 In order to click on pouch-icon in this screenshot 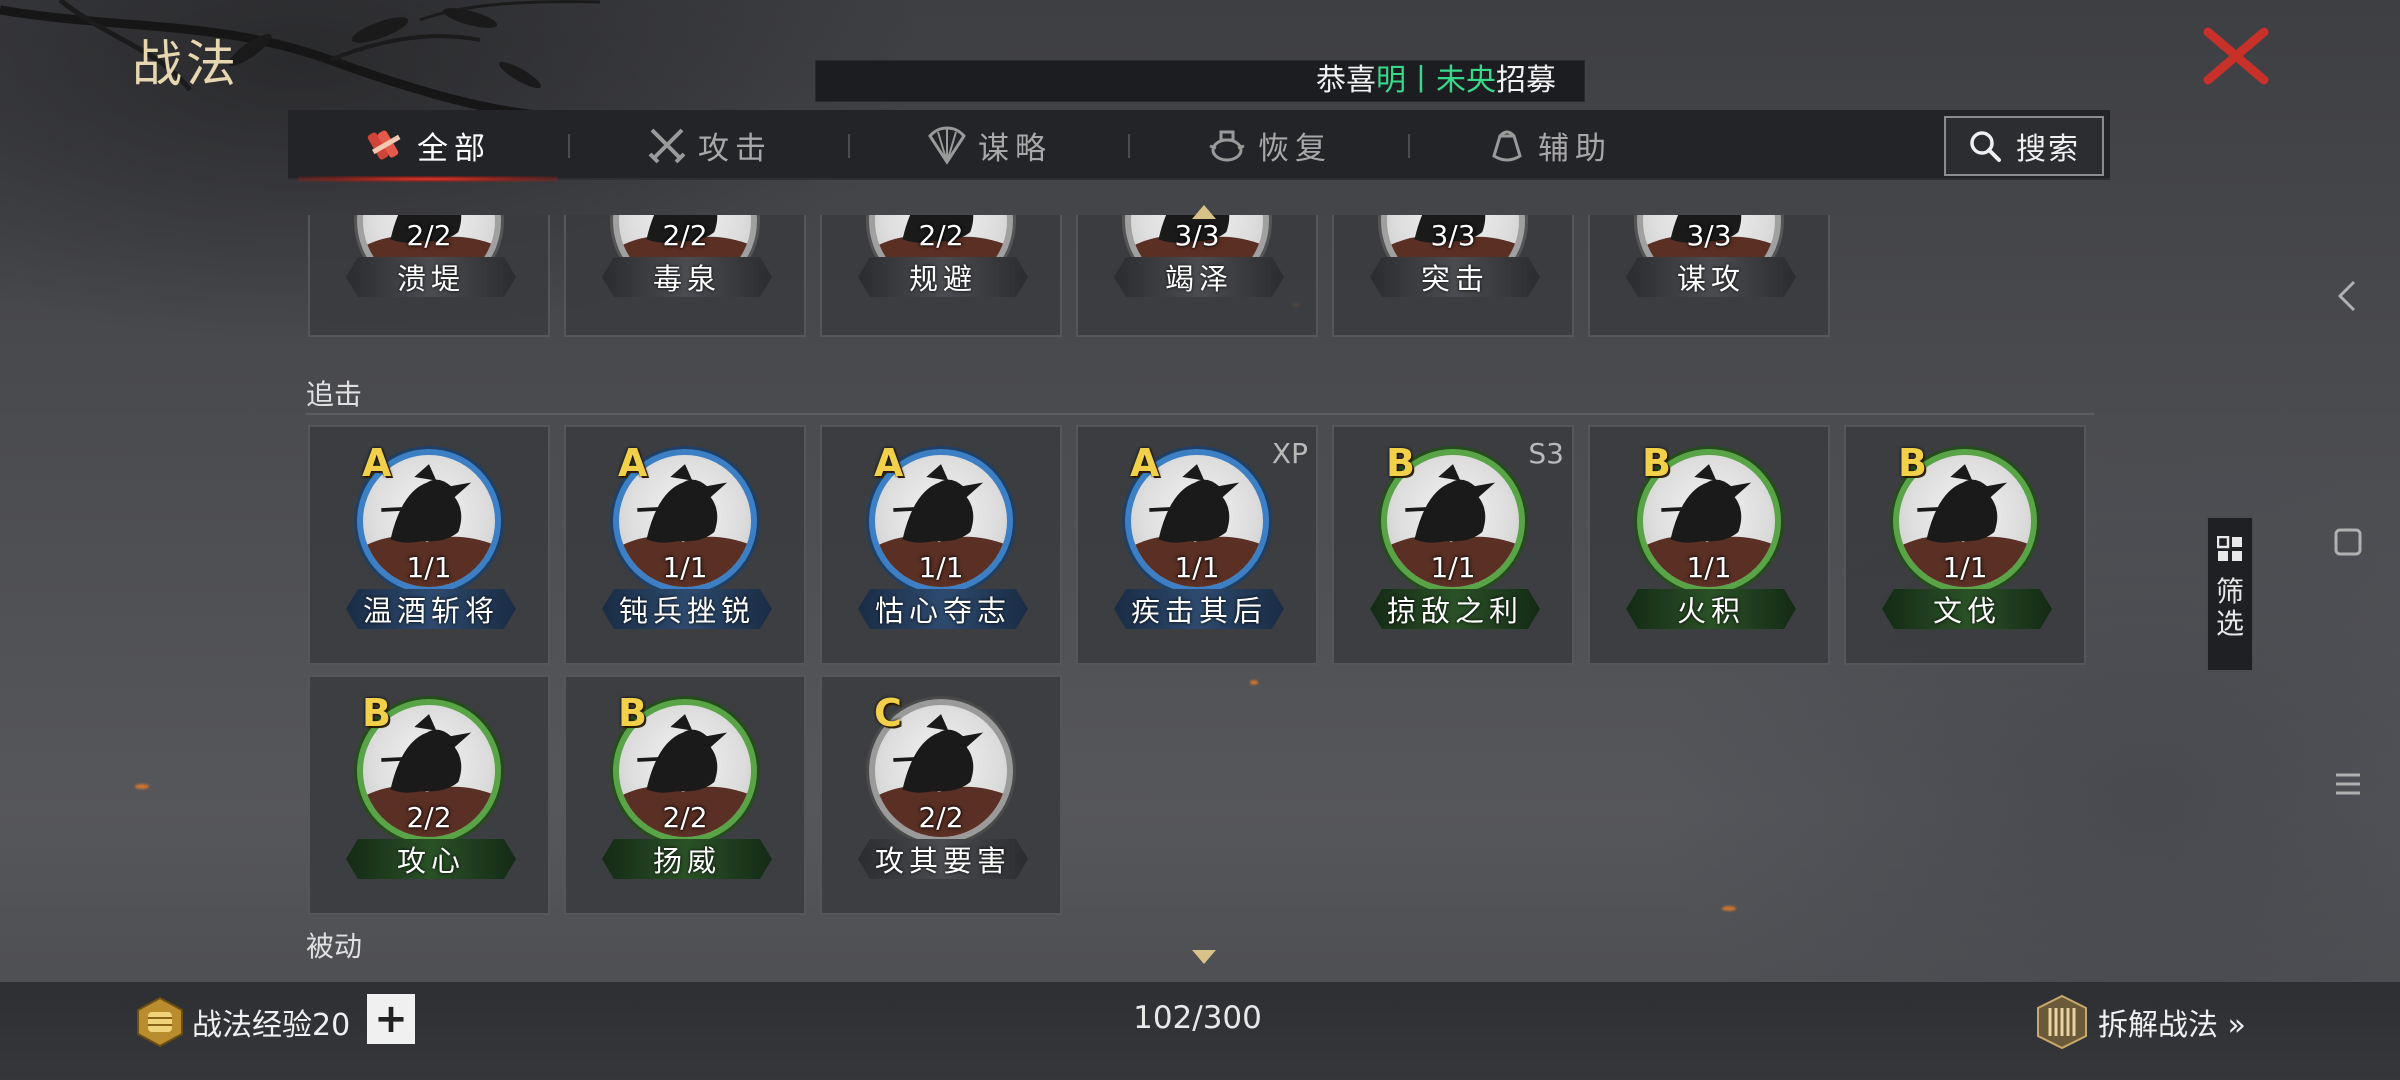, I will do `click(1507, 146)`.